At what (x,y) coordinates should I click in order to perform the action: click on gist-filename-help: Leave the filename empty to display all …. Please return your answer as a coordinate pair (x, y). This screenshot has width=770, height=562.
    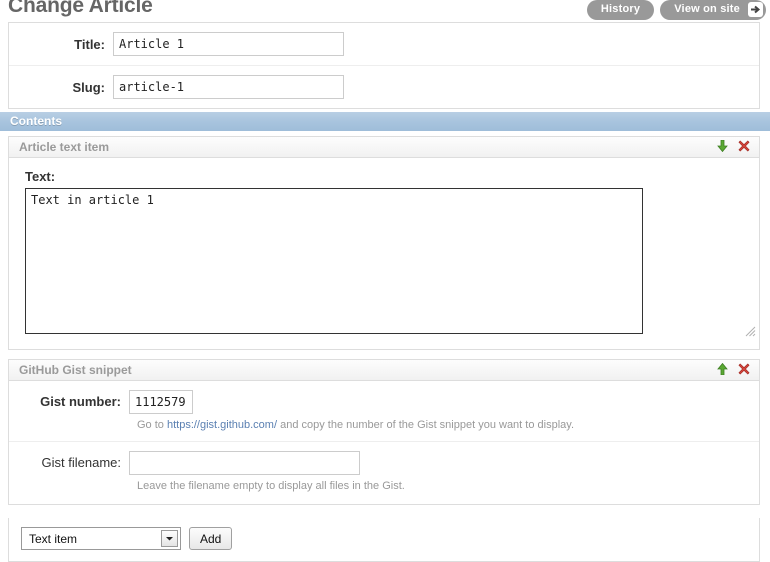
    Looking at the image, I should click on (271, 486).